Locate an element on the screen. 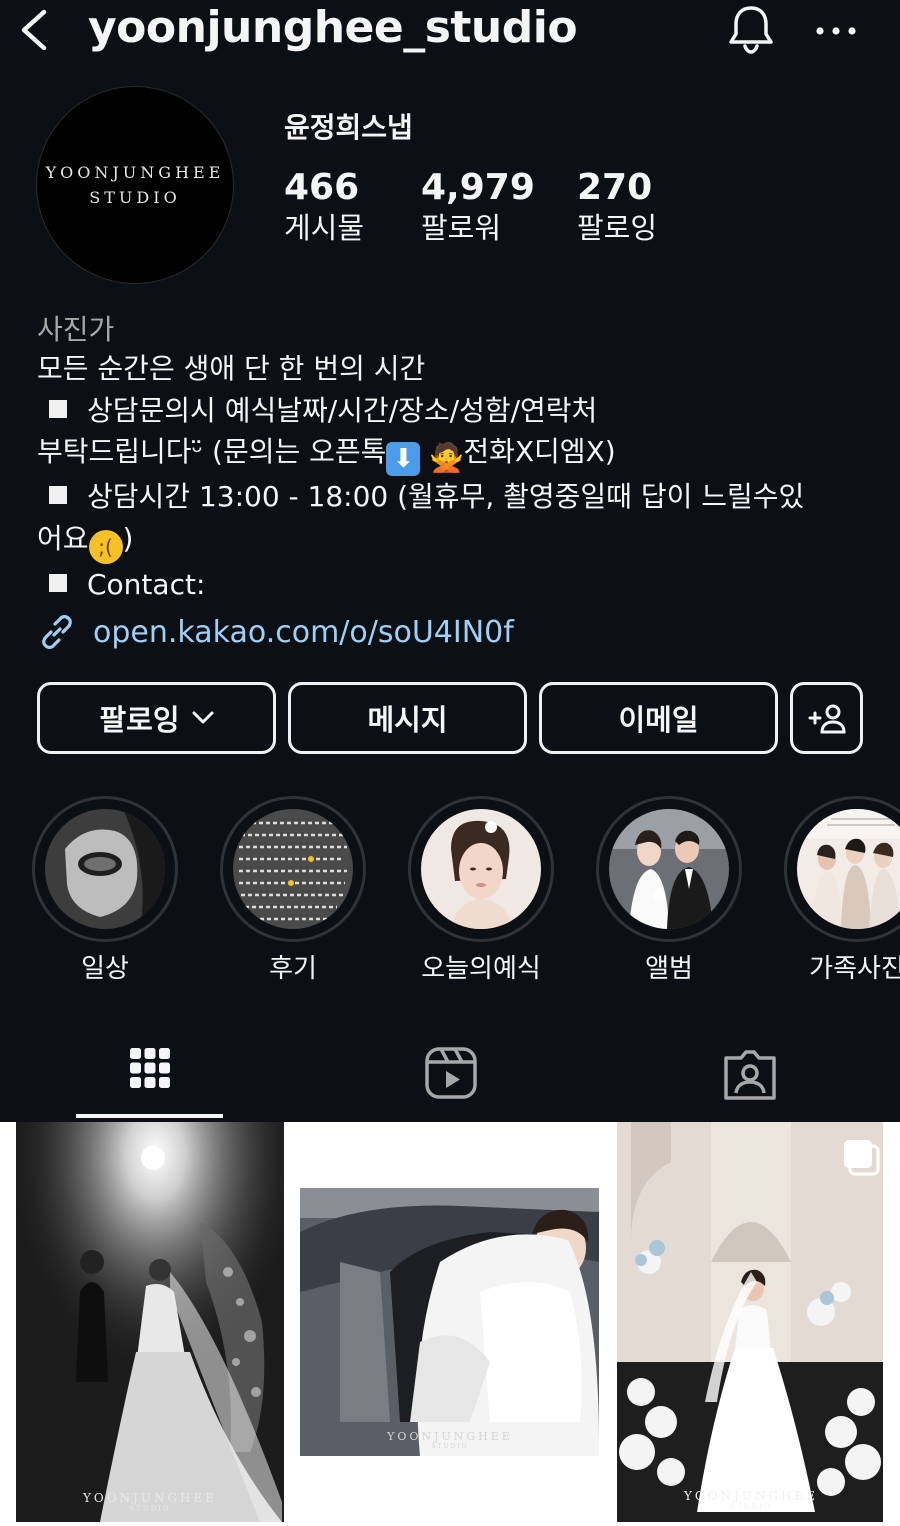 This screenshot has width=900, height=1526. crying-face-emoji-icon: ;( is located at coordinates (105, 546).